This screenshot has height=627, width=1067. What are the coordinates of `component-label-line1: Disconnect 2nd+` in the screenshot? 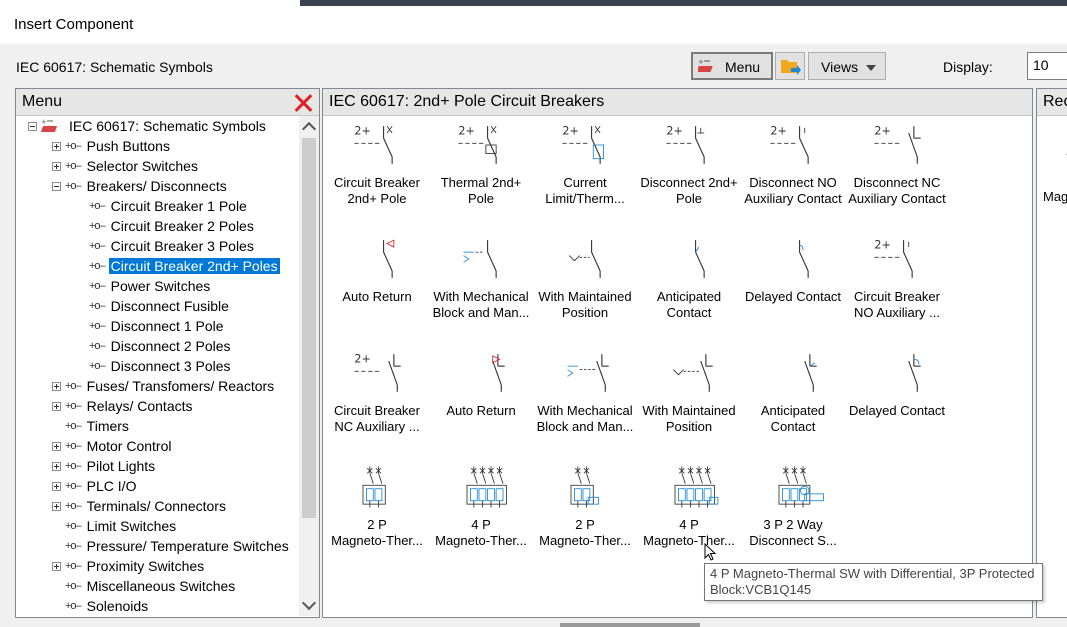 It's located at (689, 182).